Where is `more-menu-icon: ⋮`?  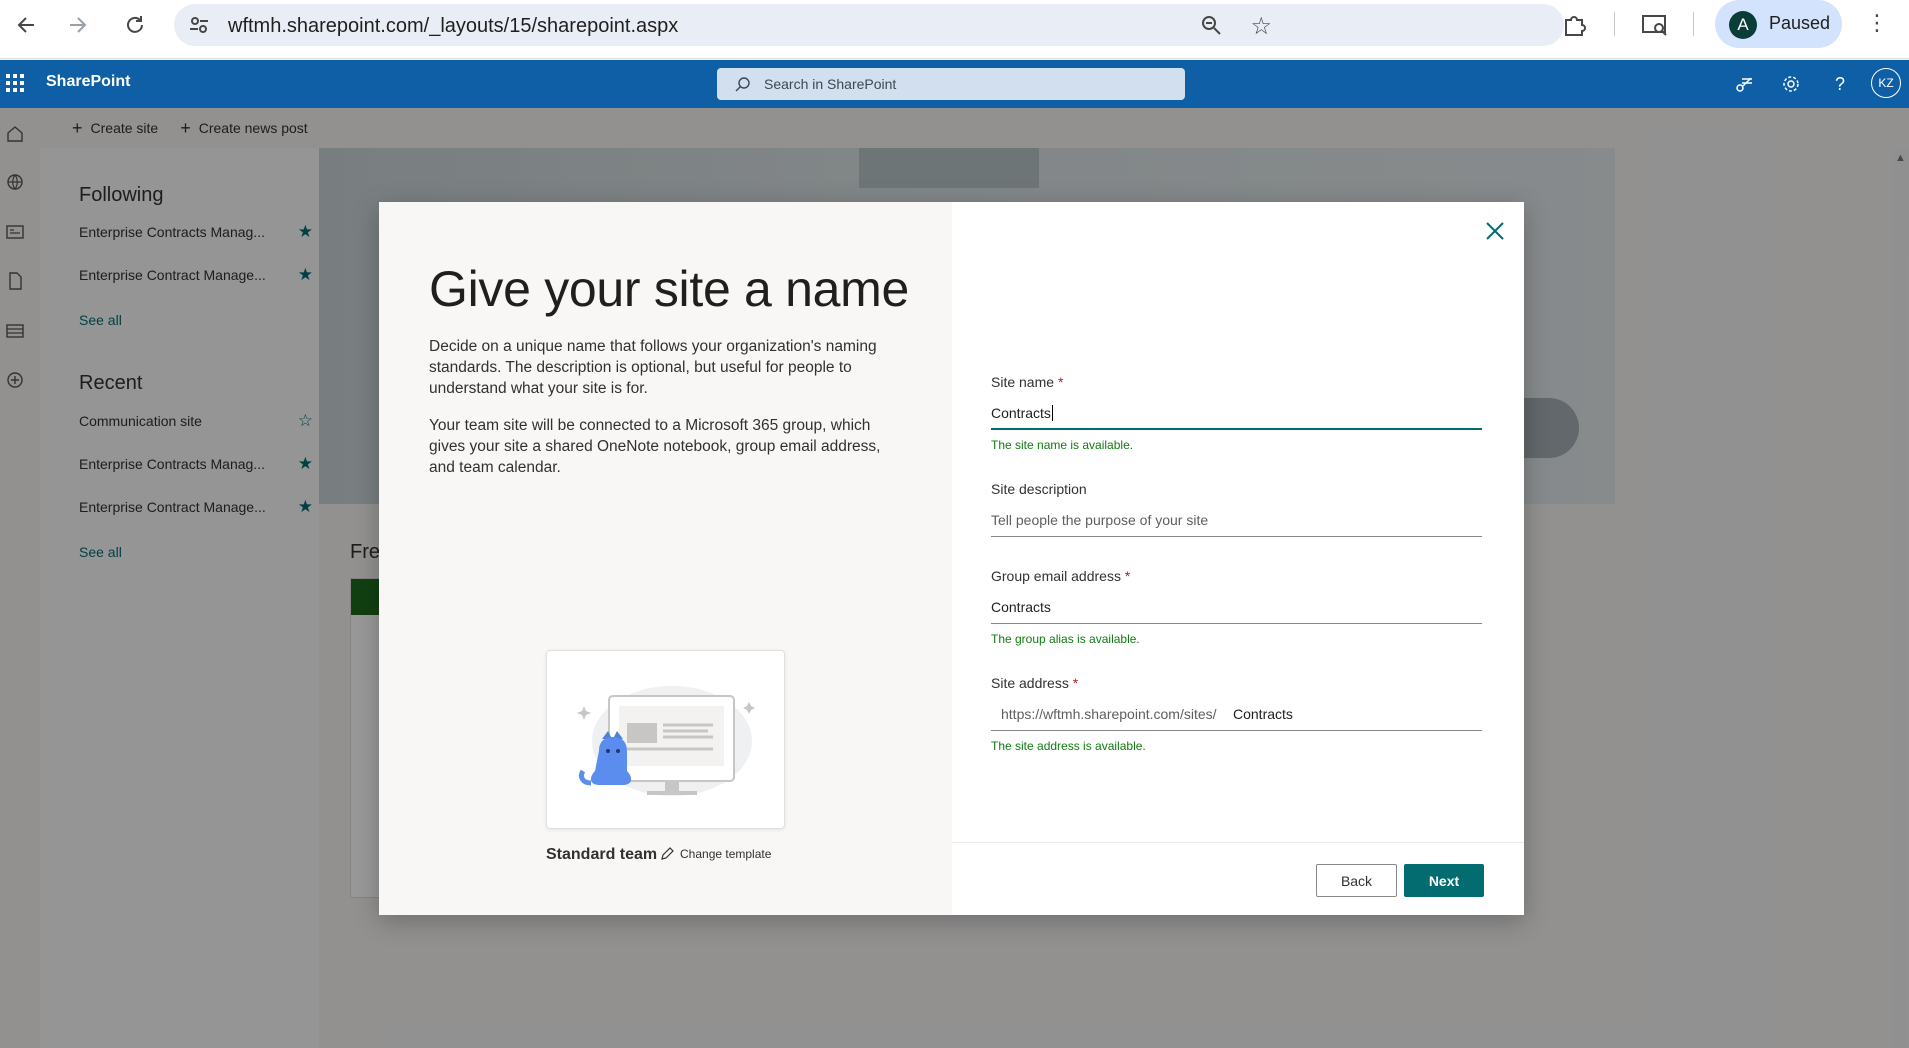 more-menu-icon: ⋮ is located at coordinates (1877, 23).